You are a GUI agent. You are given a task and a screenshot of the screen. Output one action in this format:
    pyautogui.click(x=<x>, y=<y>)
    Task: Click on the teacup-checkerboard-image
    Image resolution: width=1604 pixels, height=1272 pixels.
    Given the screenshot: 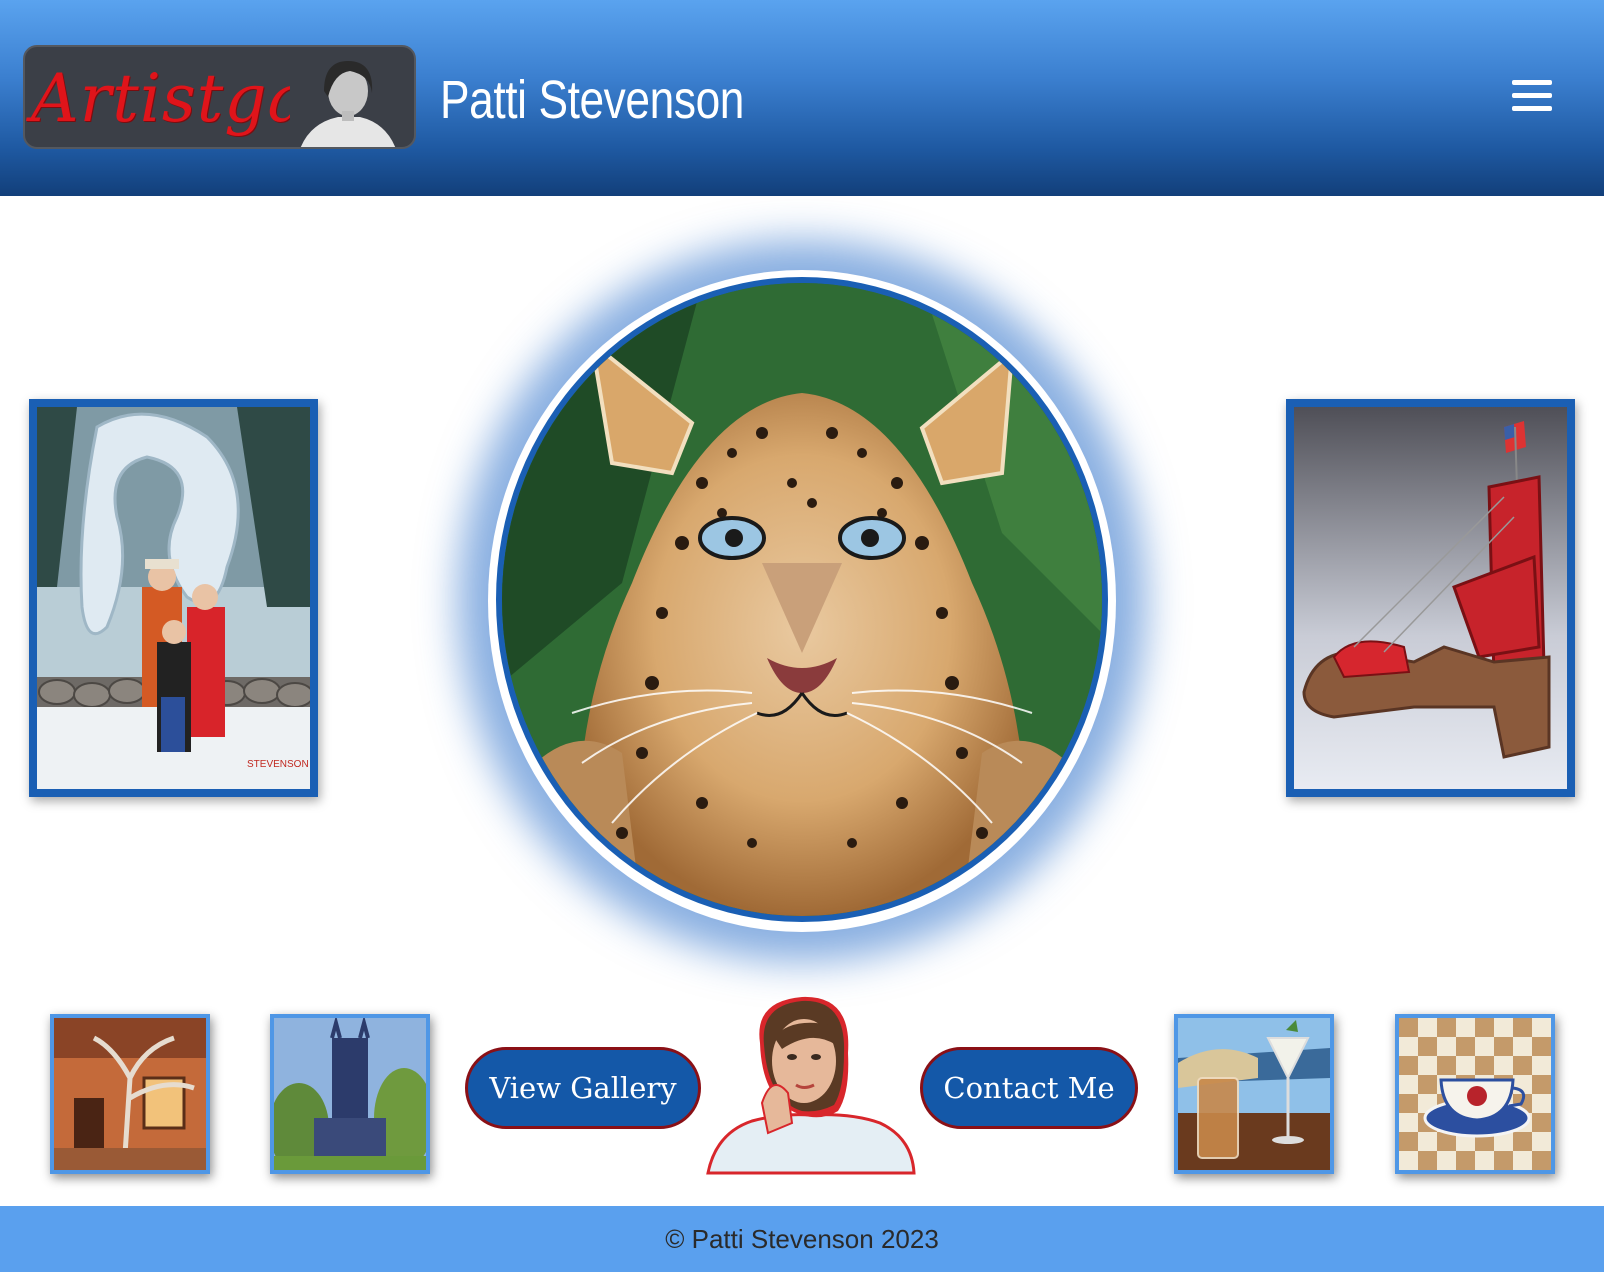 What is the action you would take?
    pyautogui.click(x=1475, y=1094)
    